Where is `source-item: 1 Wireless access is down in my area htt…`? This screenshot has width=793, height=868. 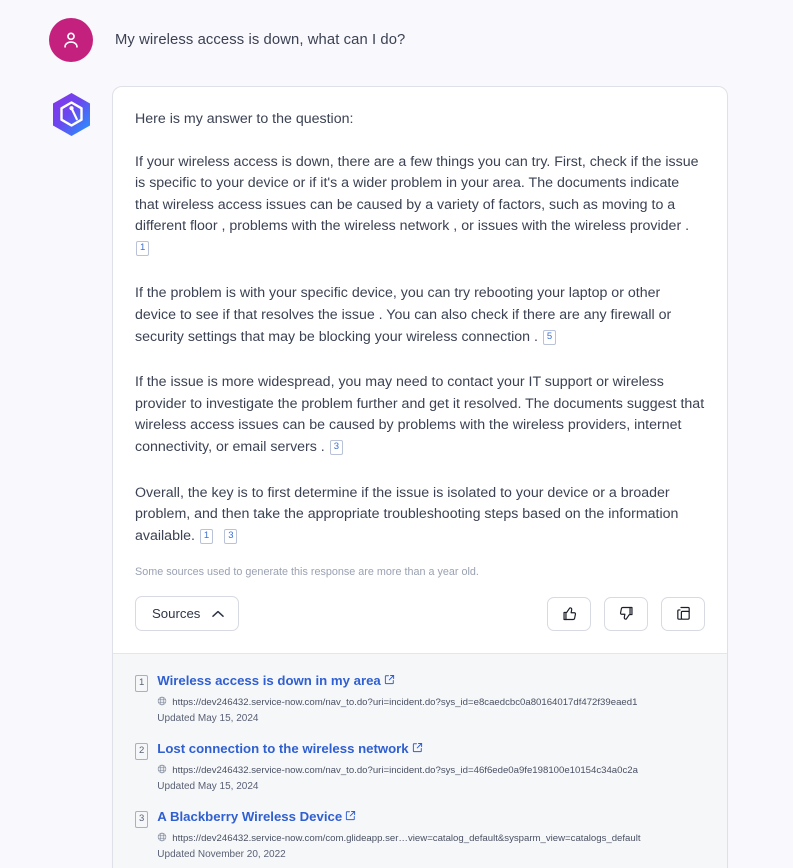
source-item: 1 Wireless access is down in my area htt… is located at coordinates (420, 698).